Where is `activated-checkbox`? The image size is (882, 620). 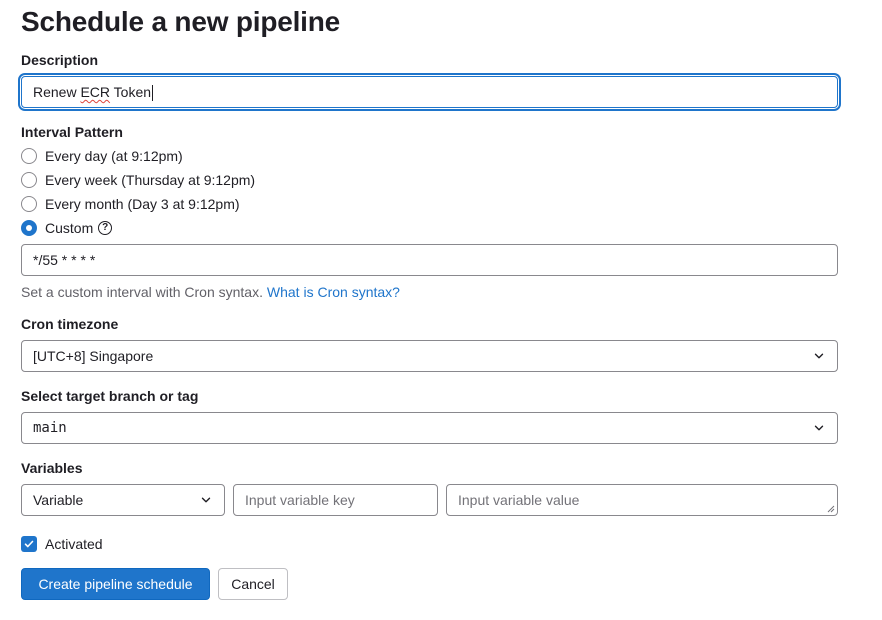 activated-checkbox is located at coordinates (29, 544).